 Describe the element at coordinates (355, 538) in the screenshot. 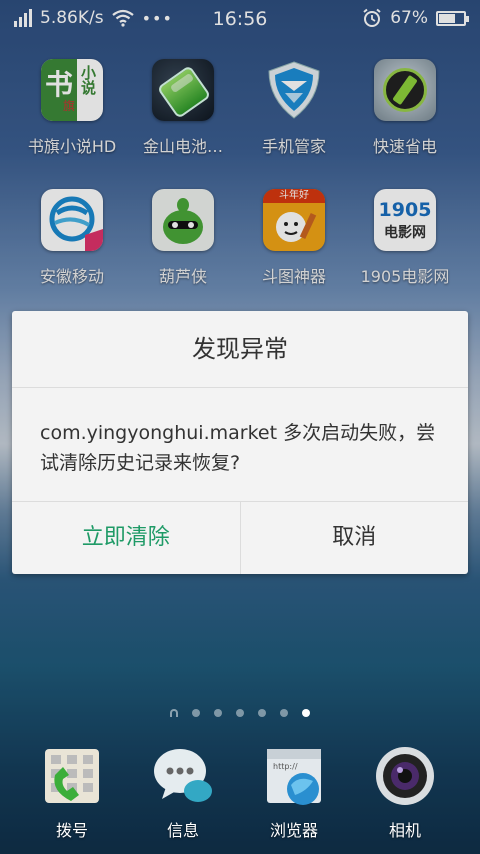

I see `cancel-button: 取消` at that location.